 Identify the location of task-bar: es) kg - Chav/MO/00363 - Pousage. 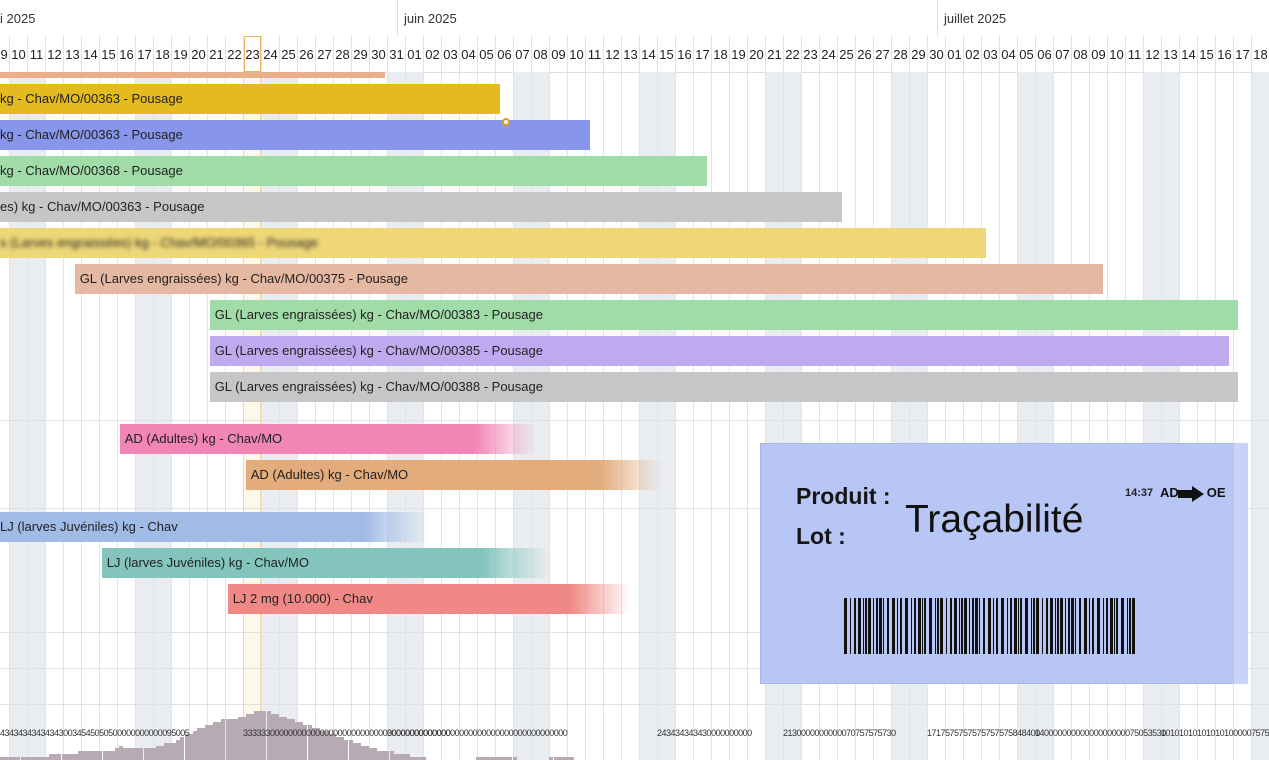
(421, 207).